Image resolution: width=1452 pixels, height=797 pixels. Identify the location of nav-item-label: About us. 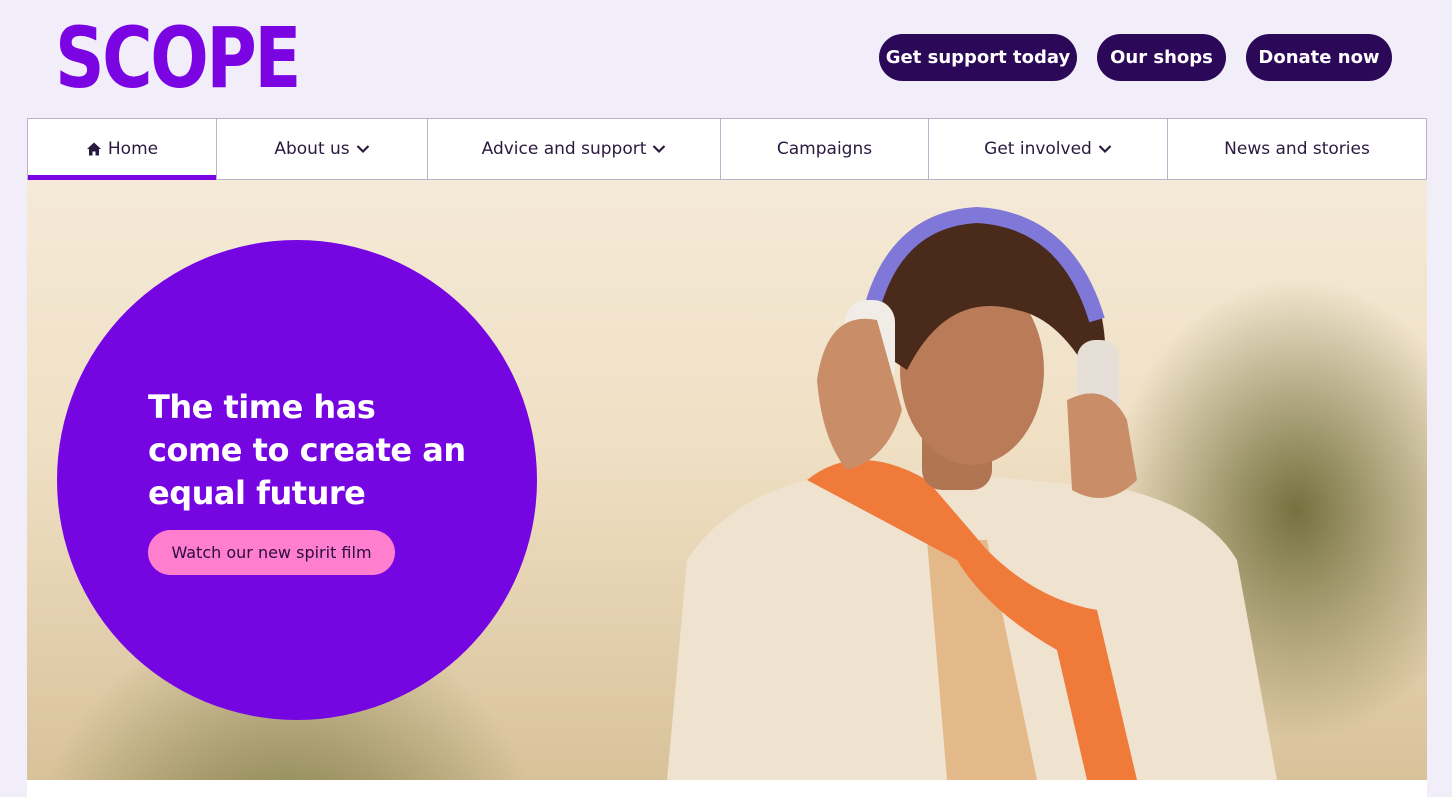
(312, 149).